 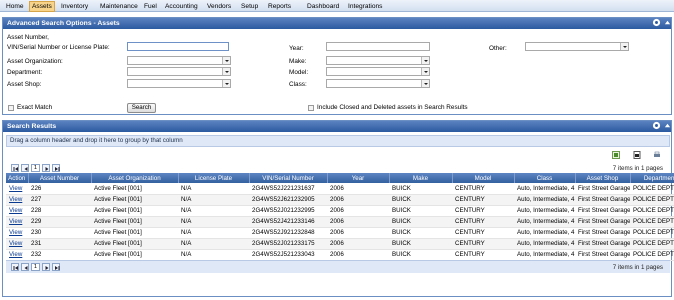 I want to click on menu-dashboard: Dashboard, so click(x=323, y=6).